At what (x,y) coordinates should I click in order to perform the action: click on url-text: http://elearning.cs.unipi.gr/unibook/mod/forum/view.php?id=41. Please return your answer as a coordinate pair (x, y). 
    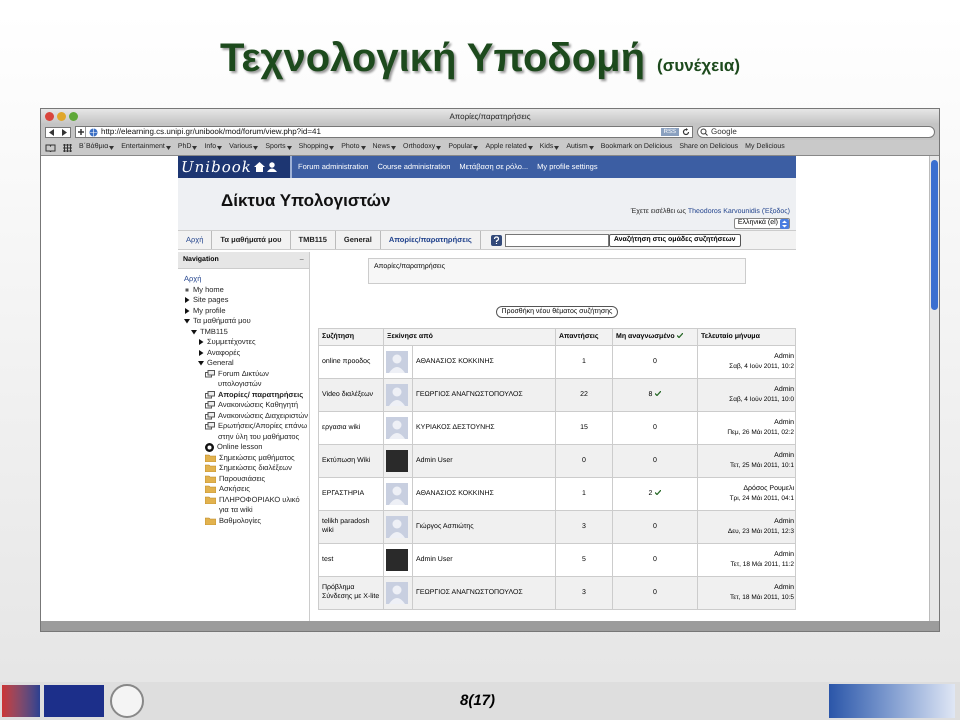
    Looking at the image, I should click on (211, 132).